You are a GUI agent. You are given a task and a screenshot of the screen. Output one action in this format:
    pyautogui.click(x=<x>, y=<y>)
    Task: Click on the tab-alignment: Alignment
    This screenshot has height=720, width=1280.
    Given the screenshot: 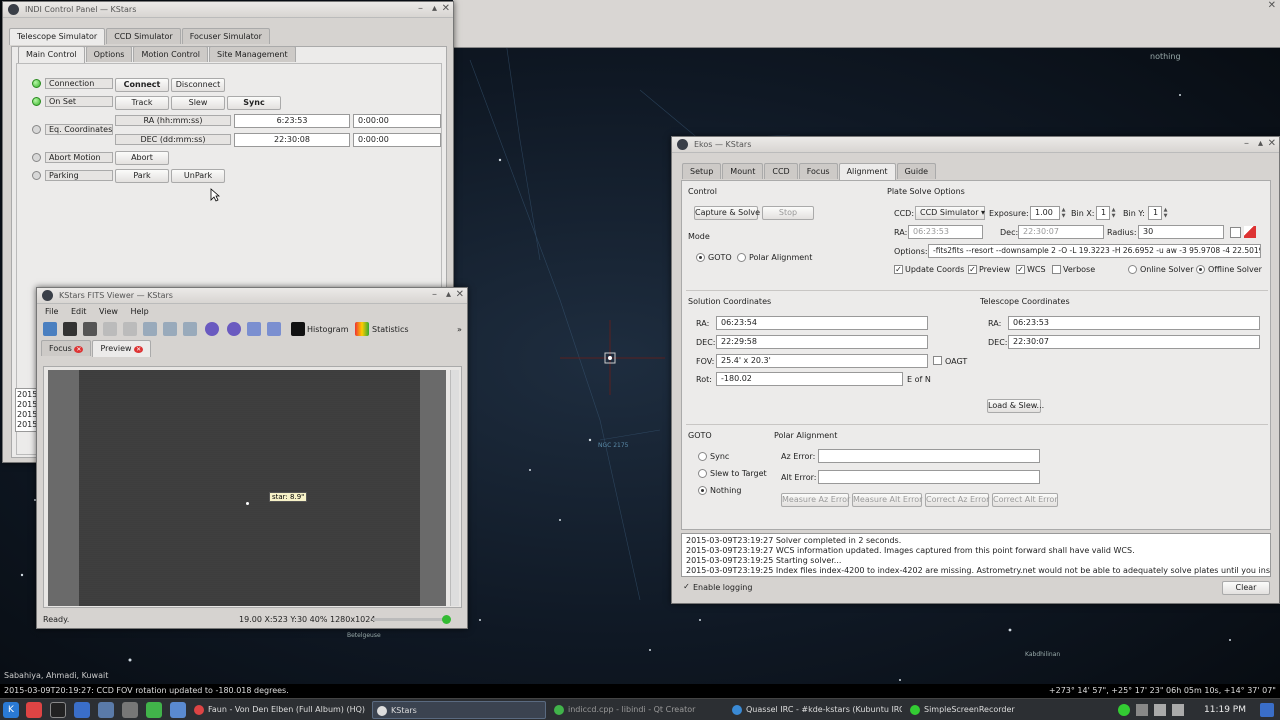 What is the action you would take?
    pyautogui.click(x=867, y=171)
    